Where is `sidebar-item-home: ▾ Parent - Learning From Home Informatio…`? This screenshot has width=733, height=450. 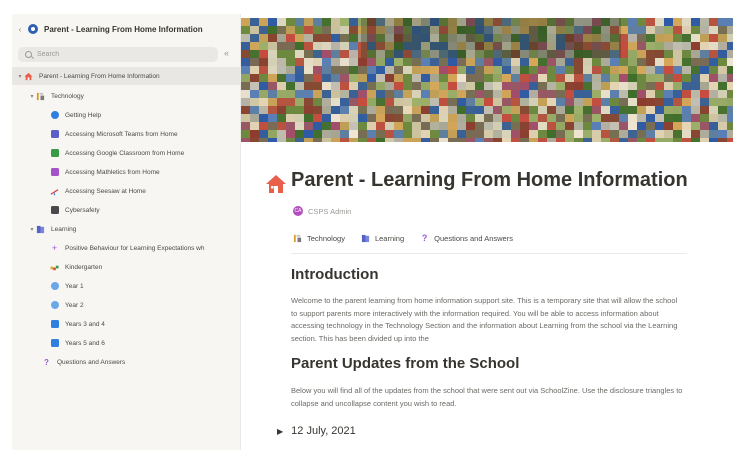
sidebar-item-home: ▾ Parent - Learning From Home Informatio… is located at coordinates (126, 76).